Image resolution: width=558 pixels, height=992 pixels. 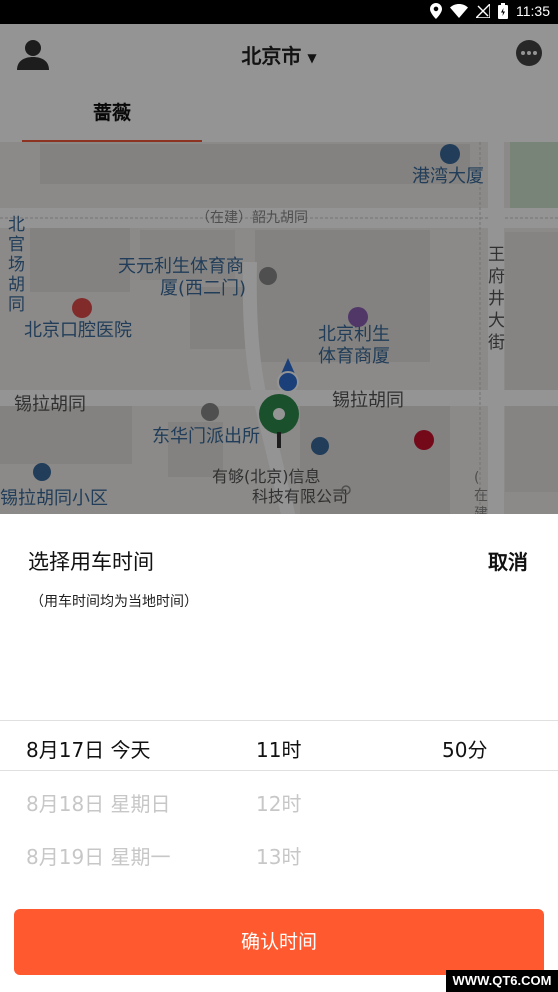 What do you see at coordinates (278, 855) in the screenshot?
I see `hour-option: 13时` at bounding box center [278, 855].